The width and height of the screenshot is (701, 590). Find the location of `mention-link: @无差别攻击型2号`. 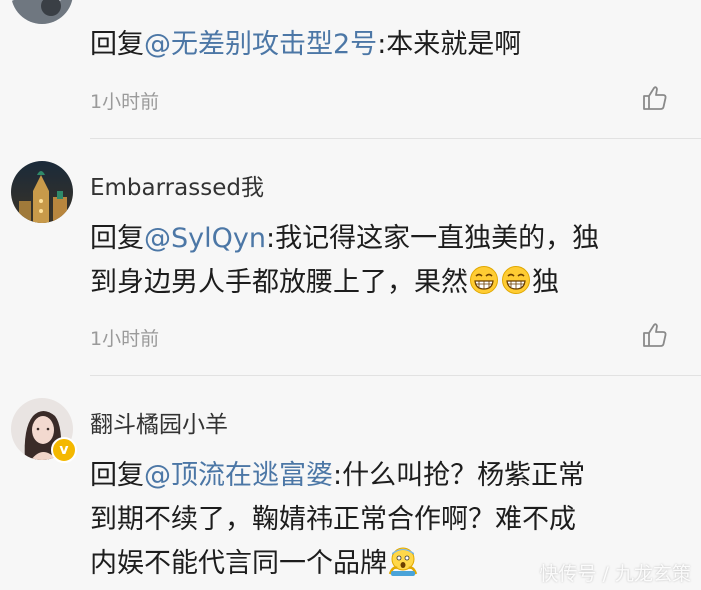

mention-link: @无差别攻击型2号 is located at coordinates (260, 44).